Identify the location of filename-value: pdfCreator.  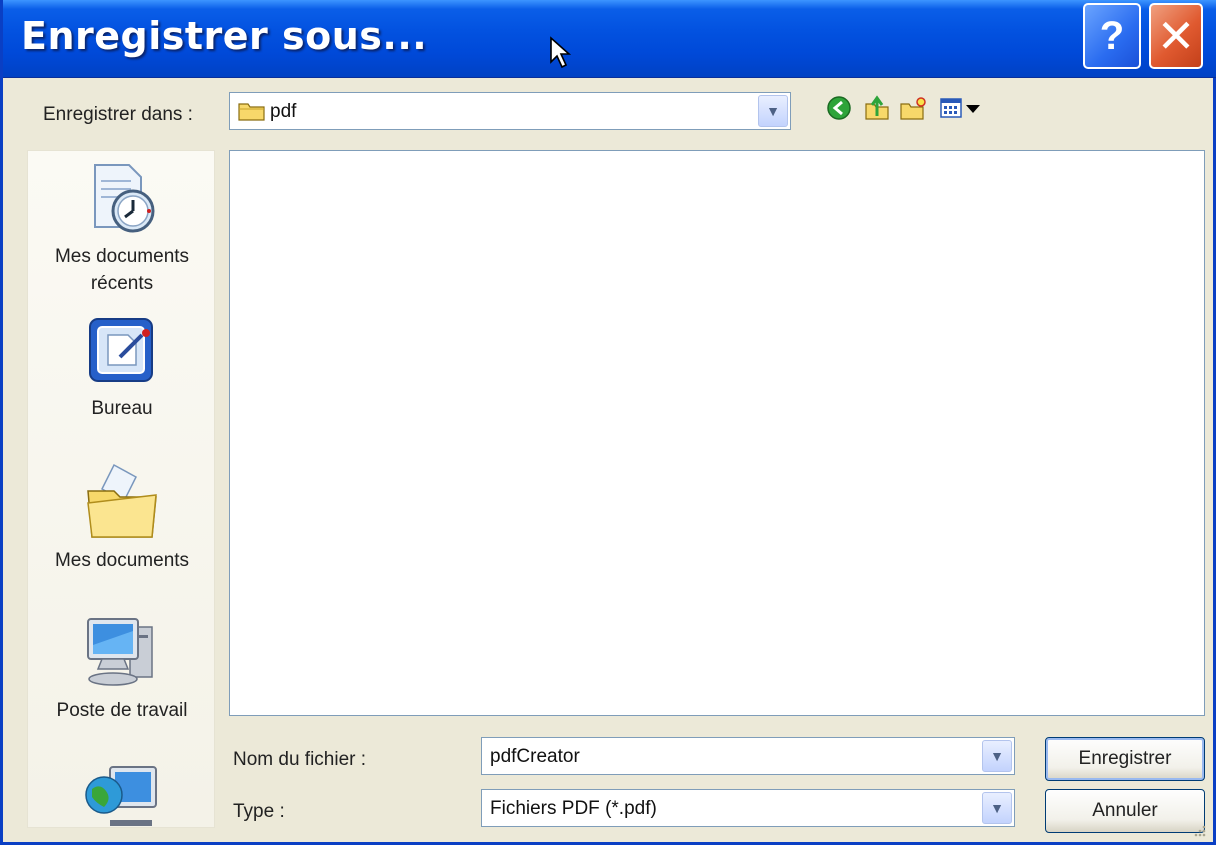
(535, 756).